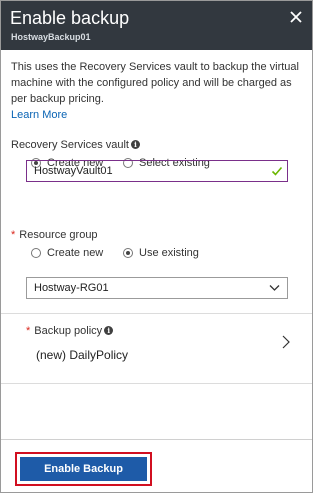 Image resolution: width=320 pixels, height=493 pixels. I want to click on learn-more-link: Learn More, so click(157, 115).